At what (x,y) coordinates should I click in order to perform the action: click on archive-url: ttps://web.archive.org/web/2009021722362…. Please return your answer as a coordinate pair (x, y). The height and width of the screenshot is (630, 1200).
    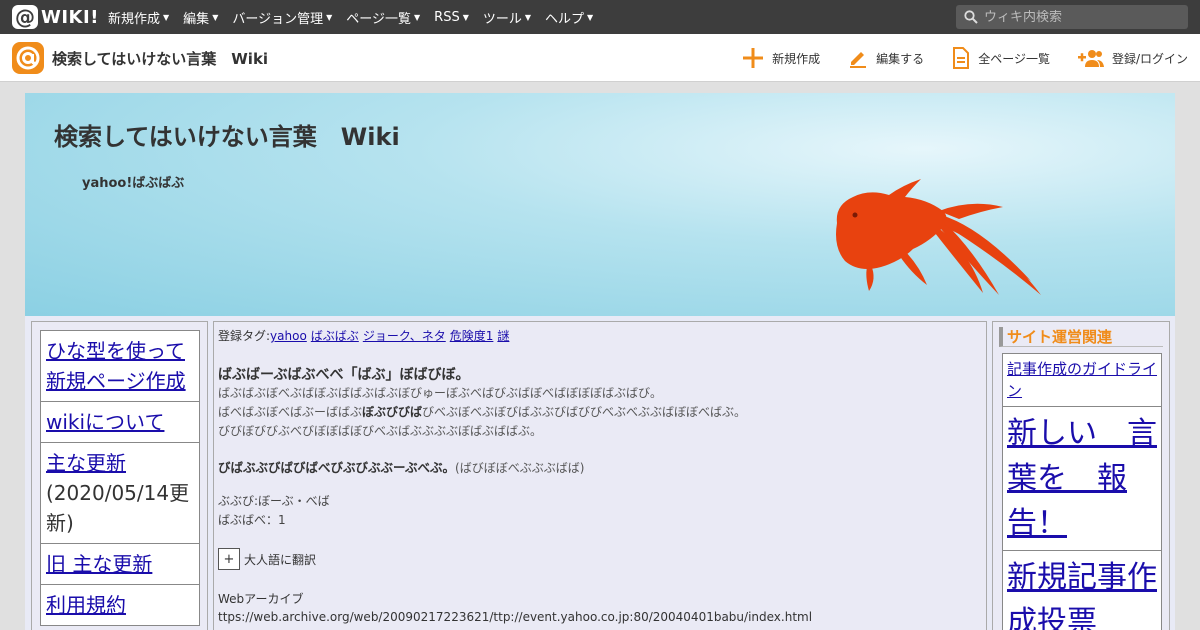
    Looking at the image, I should click on (515, 617).